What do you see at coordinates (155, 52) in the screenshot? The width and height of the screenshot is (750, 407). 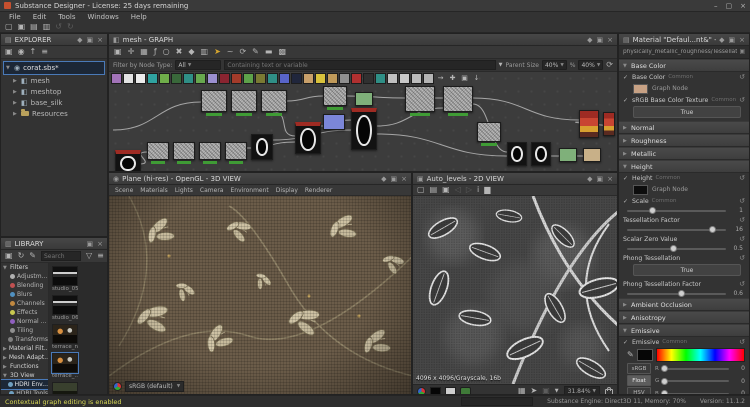 I see `function-icon: ƒ` at bounding box center [155, 52].